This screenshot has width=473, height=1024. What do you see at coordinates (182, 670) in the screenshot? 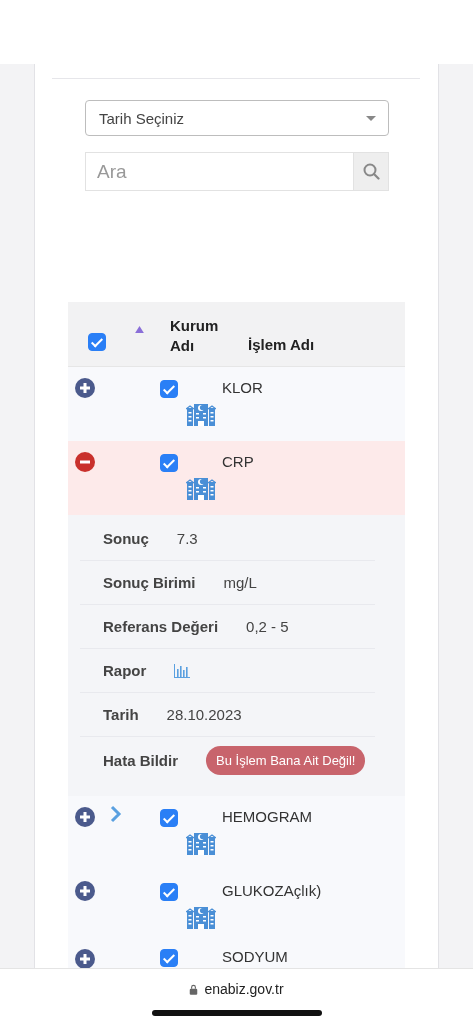
I see `bar-chart-icon` at bounding box center [182, 670].